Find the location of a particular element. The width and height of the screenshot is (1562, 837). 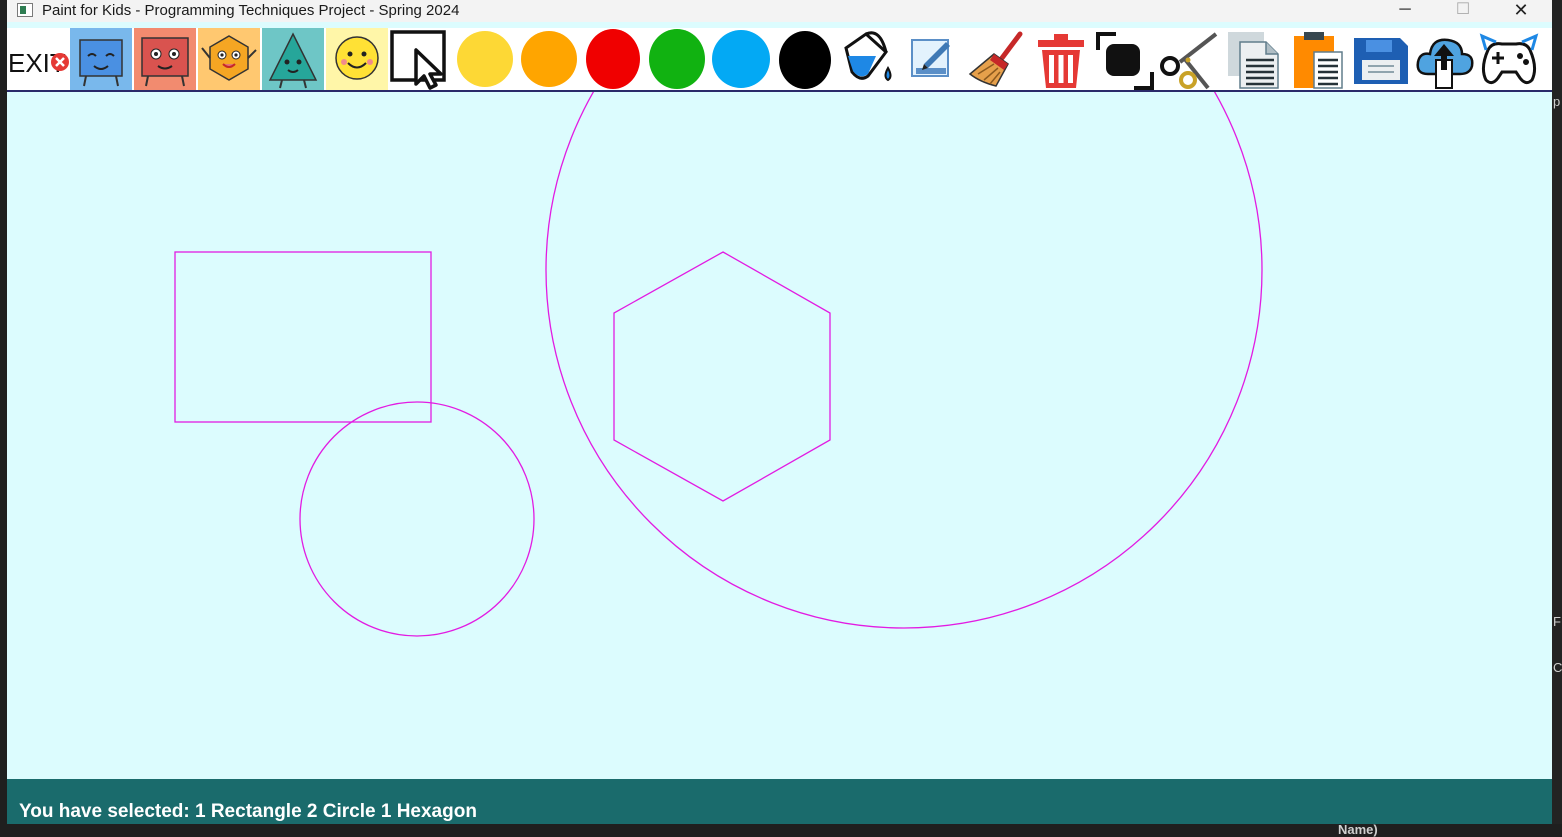

edit-tool-button is located at coordinates (933, 59).